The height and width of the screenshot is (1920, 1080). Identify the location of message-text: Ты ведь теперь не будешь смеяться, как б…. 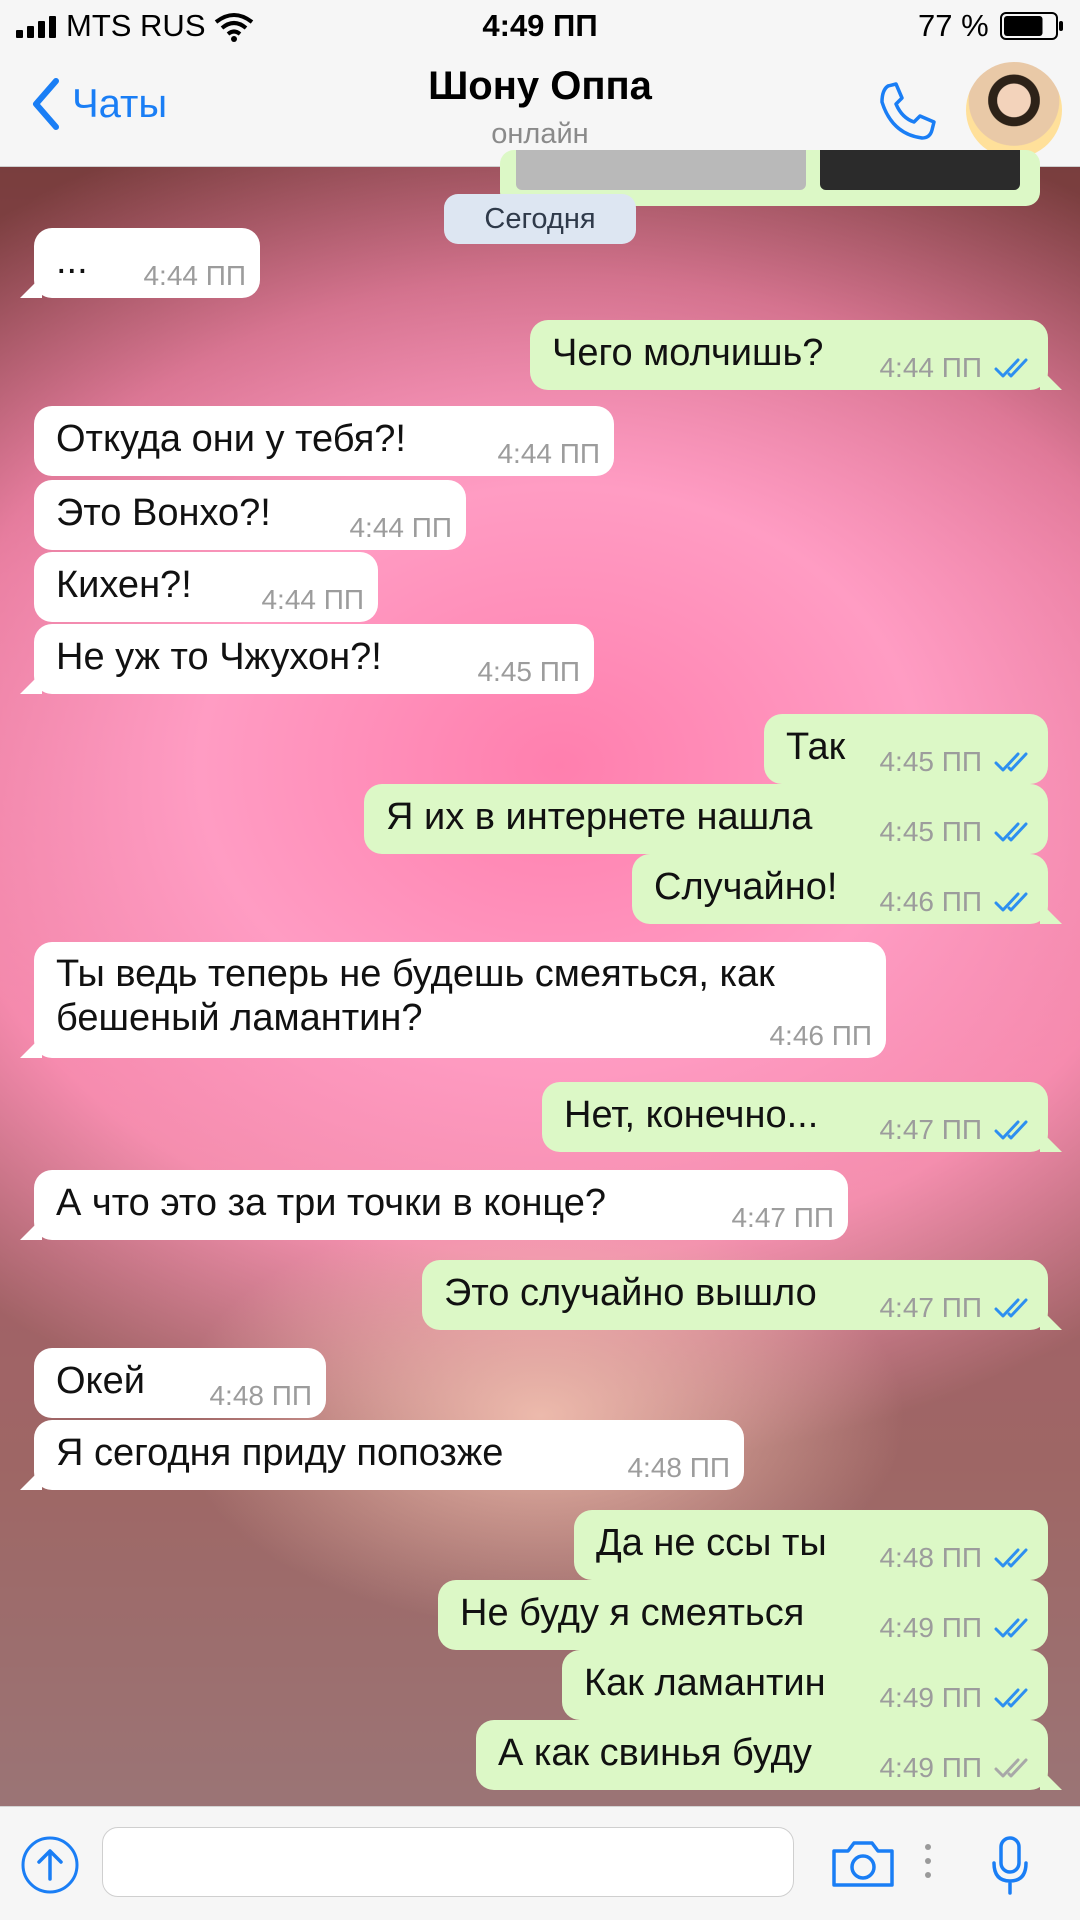
(415, 996).